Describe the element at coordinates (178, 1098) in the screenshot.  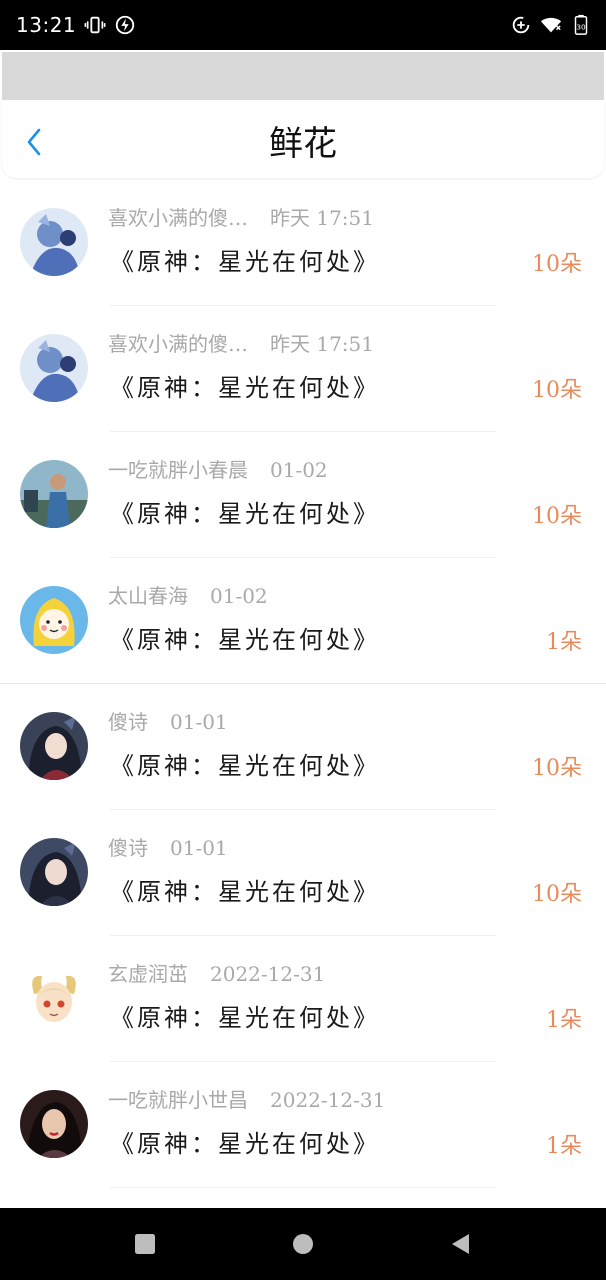
I see `user-name: 一吃就胖小世昌` at that location.